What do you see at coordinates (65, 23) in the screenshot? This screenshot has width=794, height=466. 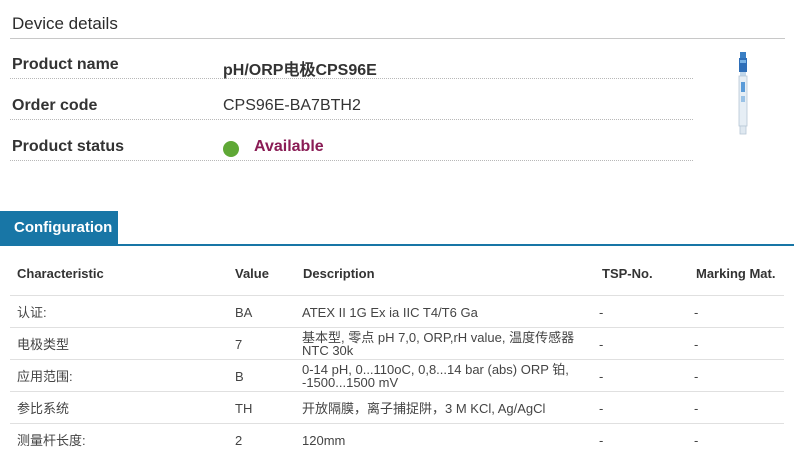 I see `device-details-title: Device details` at bounding box center [65, 23].